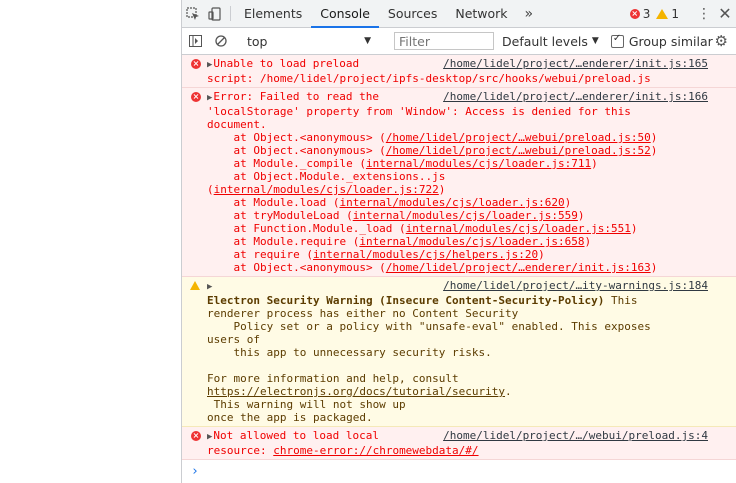 This screenshot has height=483, width=736. I want to click on close-icon: ✕, so click(725, 13).